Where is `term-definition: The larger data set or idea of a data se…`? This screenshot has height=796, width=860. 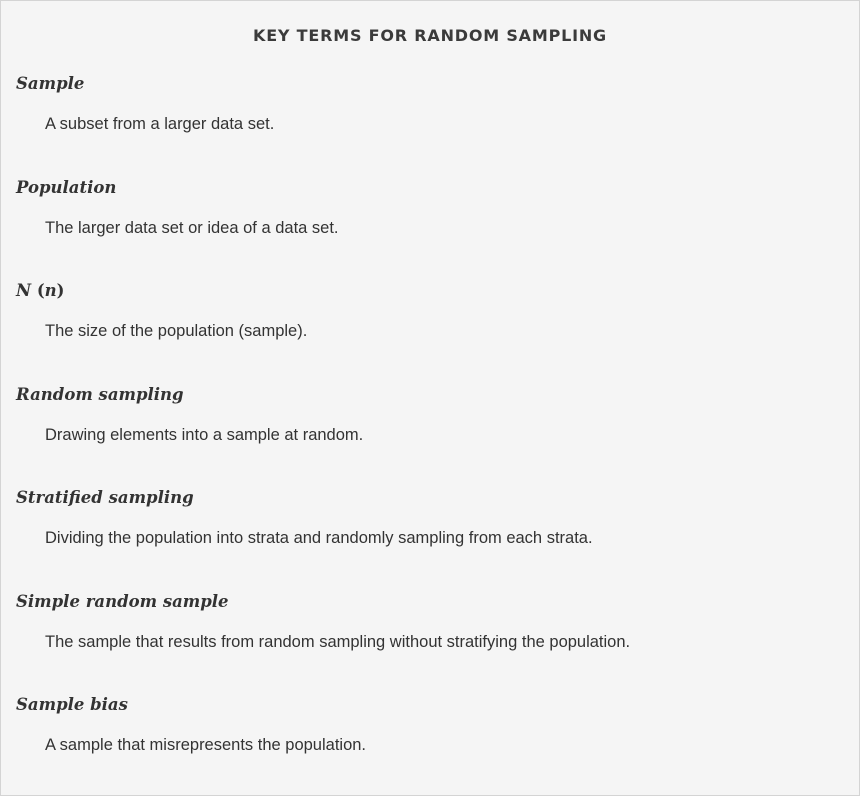 term-definition: The larger data set or idea of a data se… is located at coordinates (192, 227).